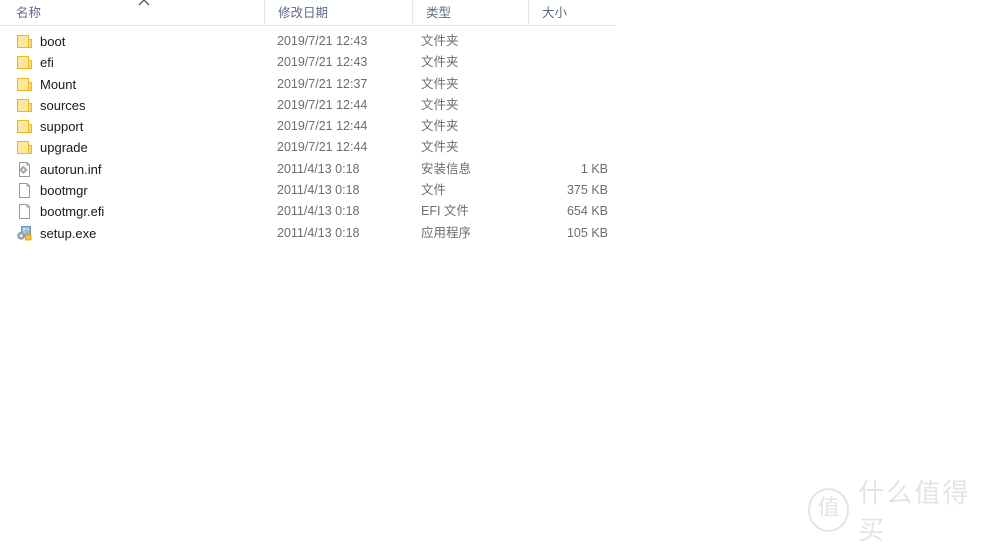  I want to click on file-row: bootmgr.efi 2011/4/13 0:18 EFI 文件 654 KB, so click(308, 211).